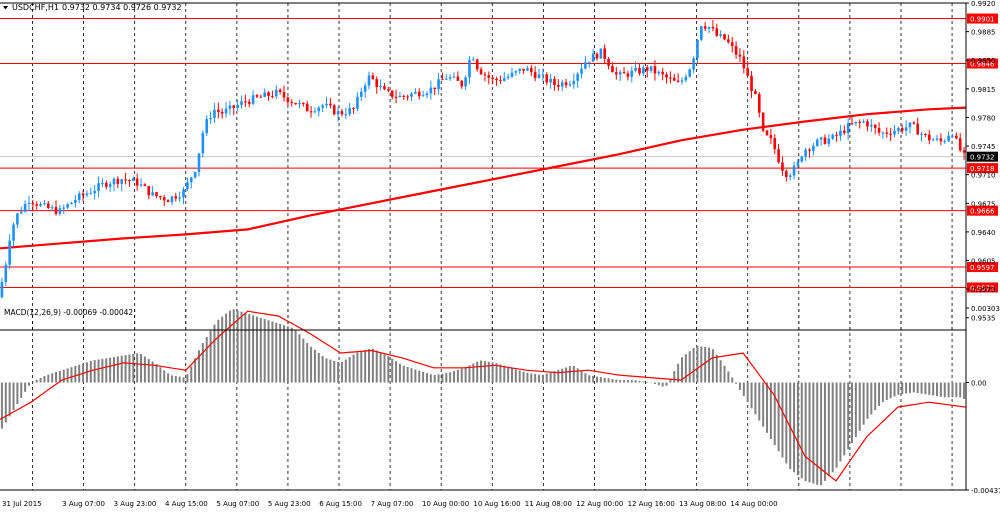  What do you see at coordinates (186, 504) in the screenshot?
I see `time-axis-label: 4 Aug 15:00` at bounding box center [186, 504].